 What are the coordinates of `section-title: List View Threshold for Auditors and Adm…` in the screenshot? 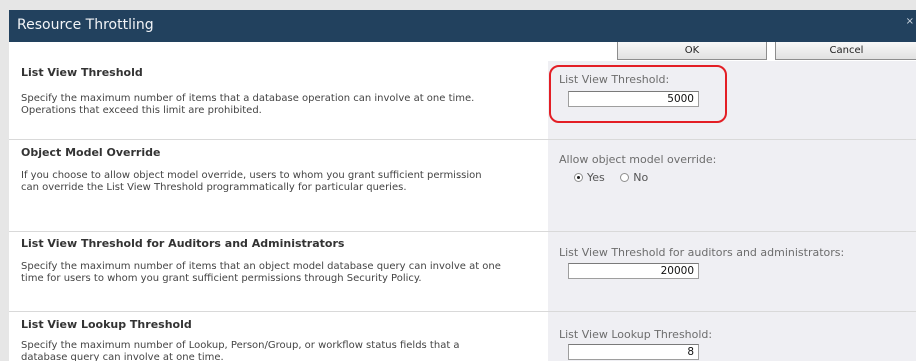 It's located at (183, 243).